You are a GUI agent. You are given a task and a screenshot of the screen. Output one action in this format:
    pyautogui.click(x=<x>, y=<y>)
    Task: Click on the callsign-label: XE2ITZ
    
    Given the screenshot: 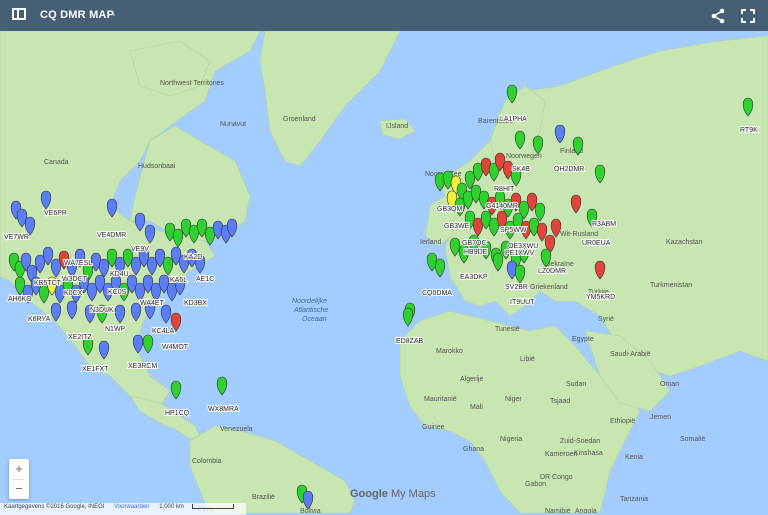 What is the action you would take?
    pyautogui.click(x=80, y=337)
    